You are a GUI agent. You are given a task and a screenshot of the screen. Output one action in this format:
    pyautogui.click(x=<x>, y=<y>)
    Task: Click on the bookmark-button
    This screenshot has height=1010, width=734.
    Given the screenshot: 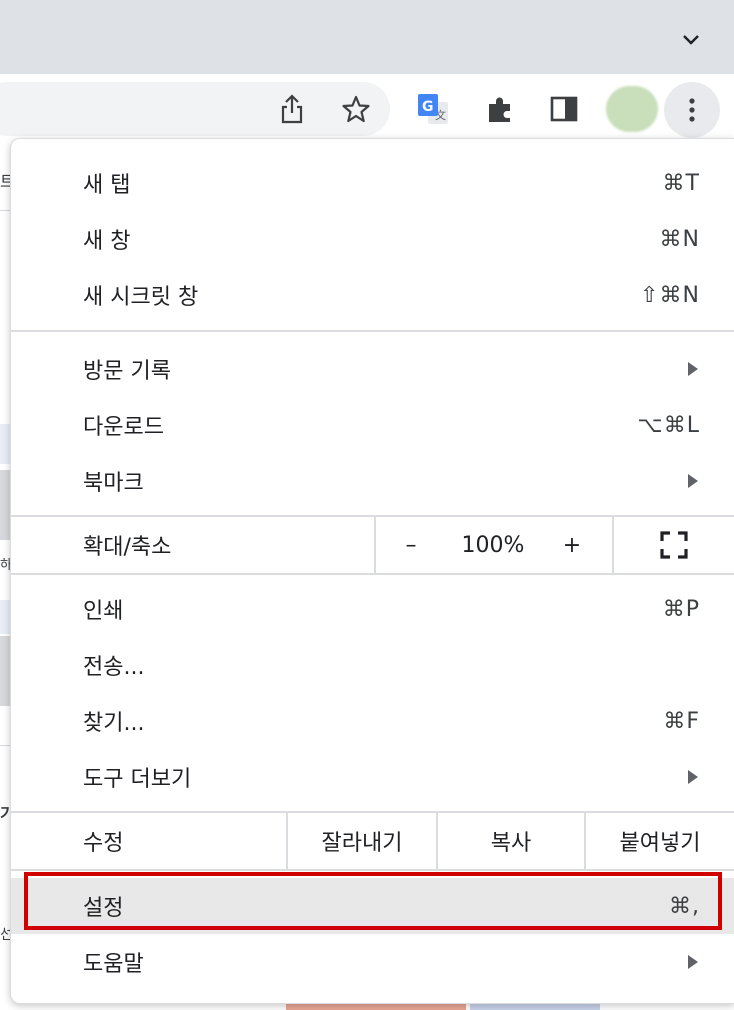 What is the action you would take?
    pyautogui.click(x=356, y=109)
    